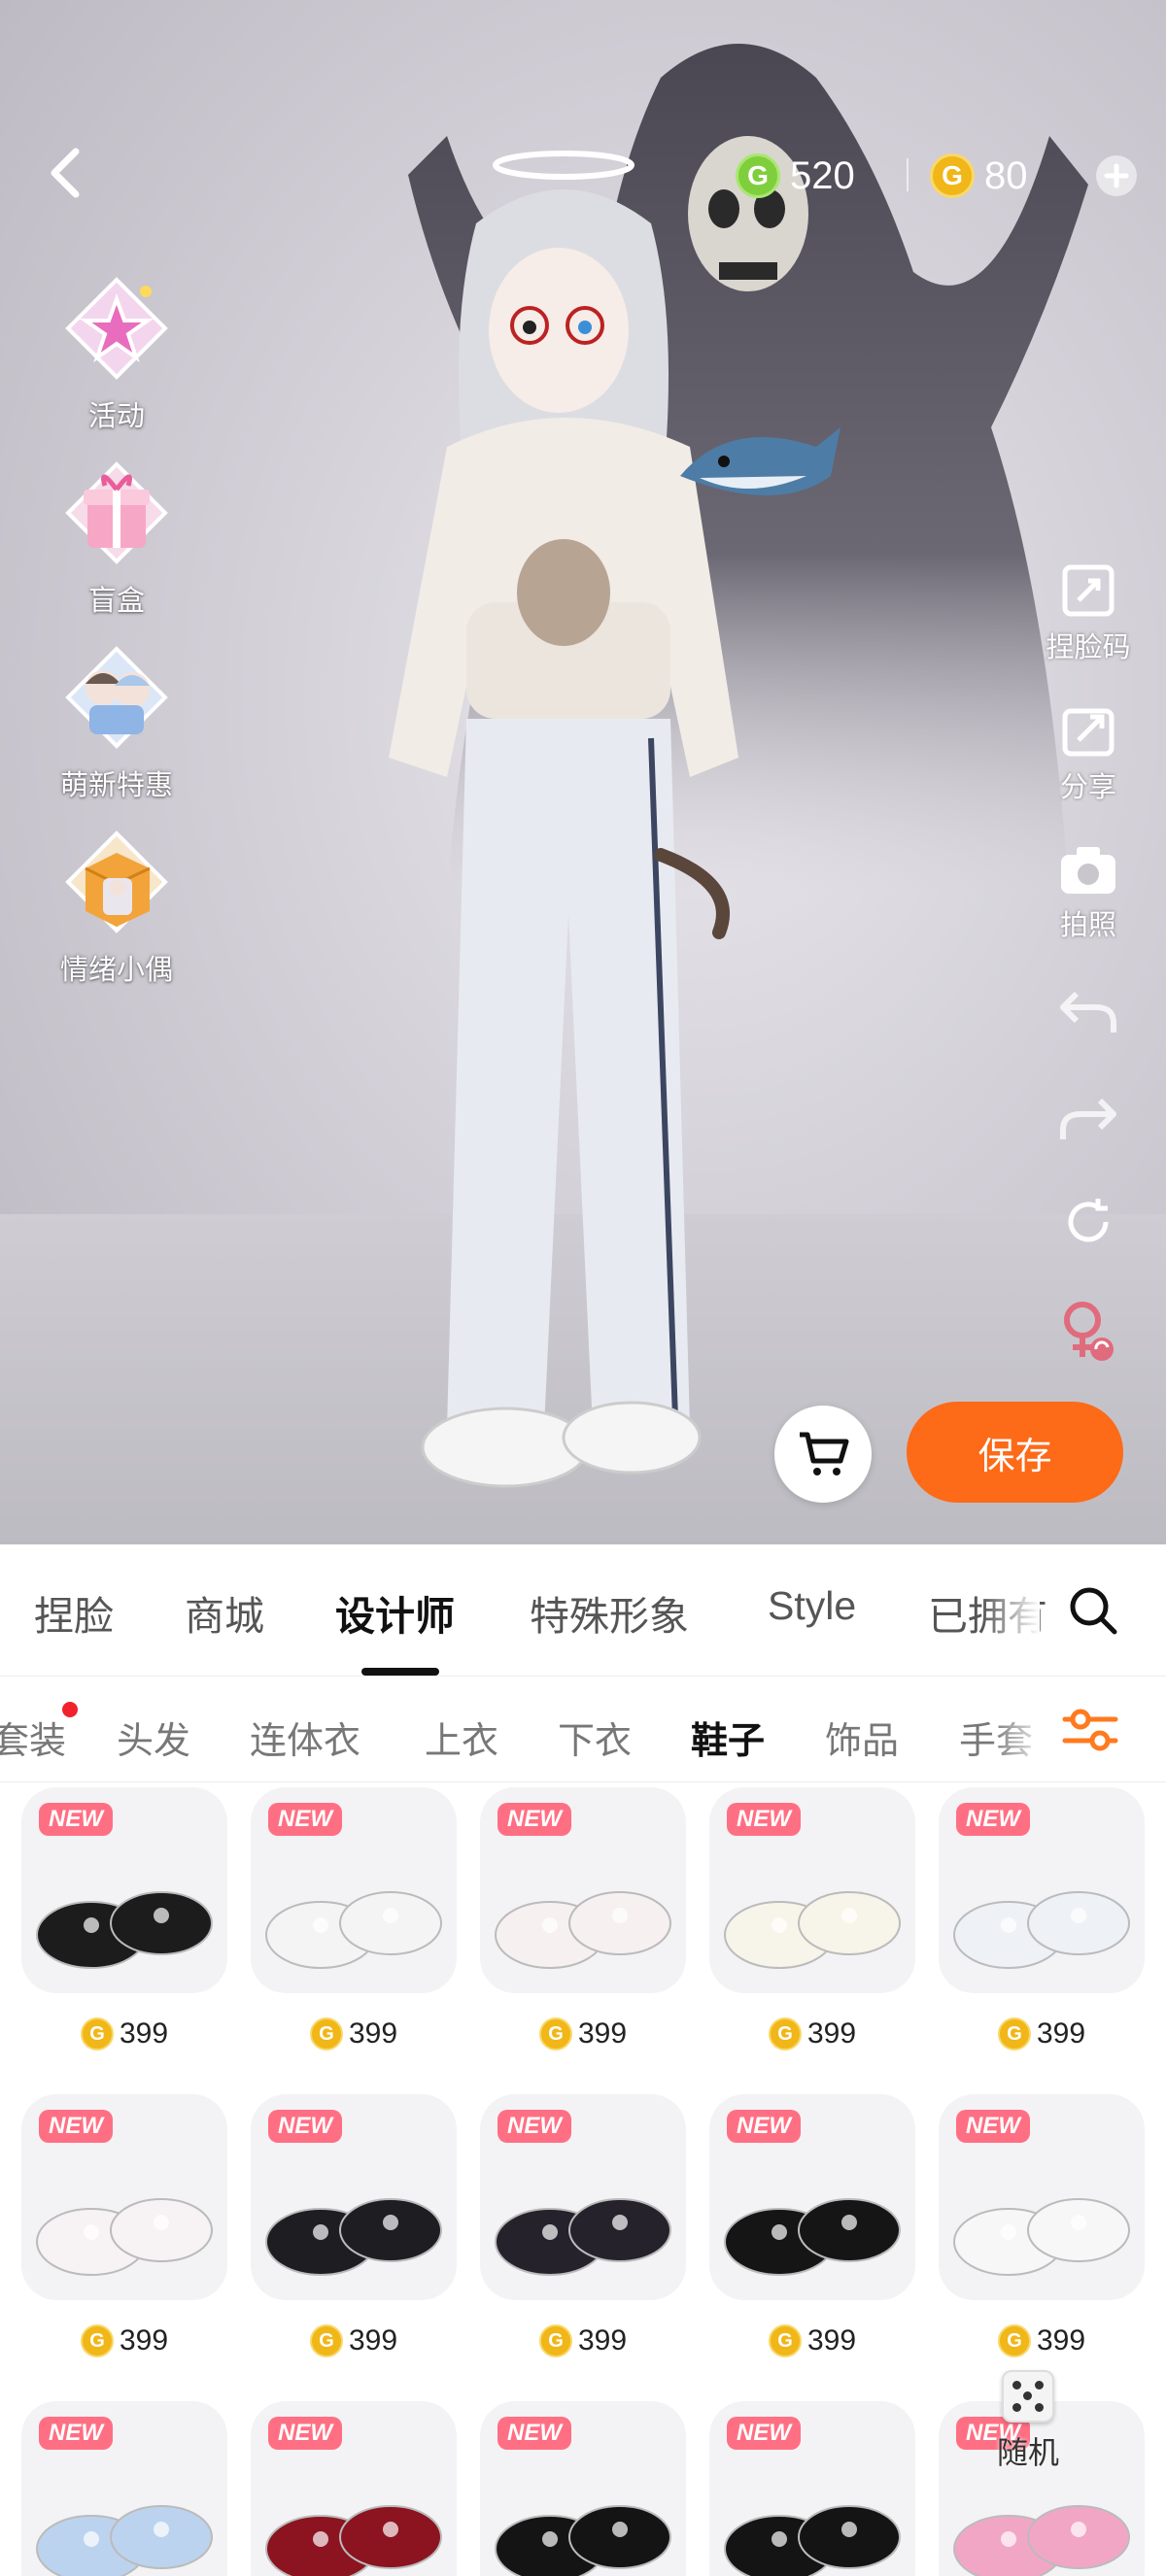  I want to click on undo-button, so click(1088, 1015).